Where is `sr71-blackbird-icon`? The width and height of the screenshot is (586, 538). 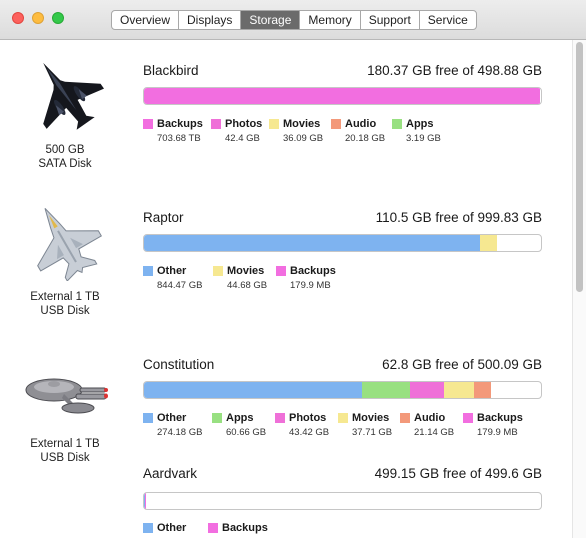
sr71-blackbird-icon is located at coordinates (73, 96).